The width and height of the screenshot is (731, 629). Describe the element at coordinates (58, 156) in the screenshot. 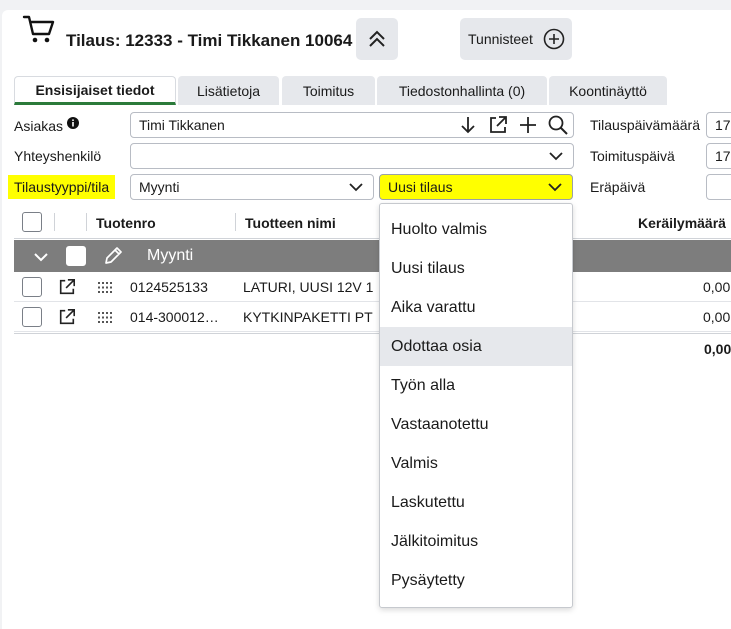

I see `contact-person-label: Yhteyshenkilö` at that location.